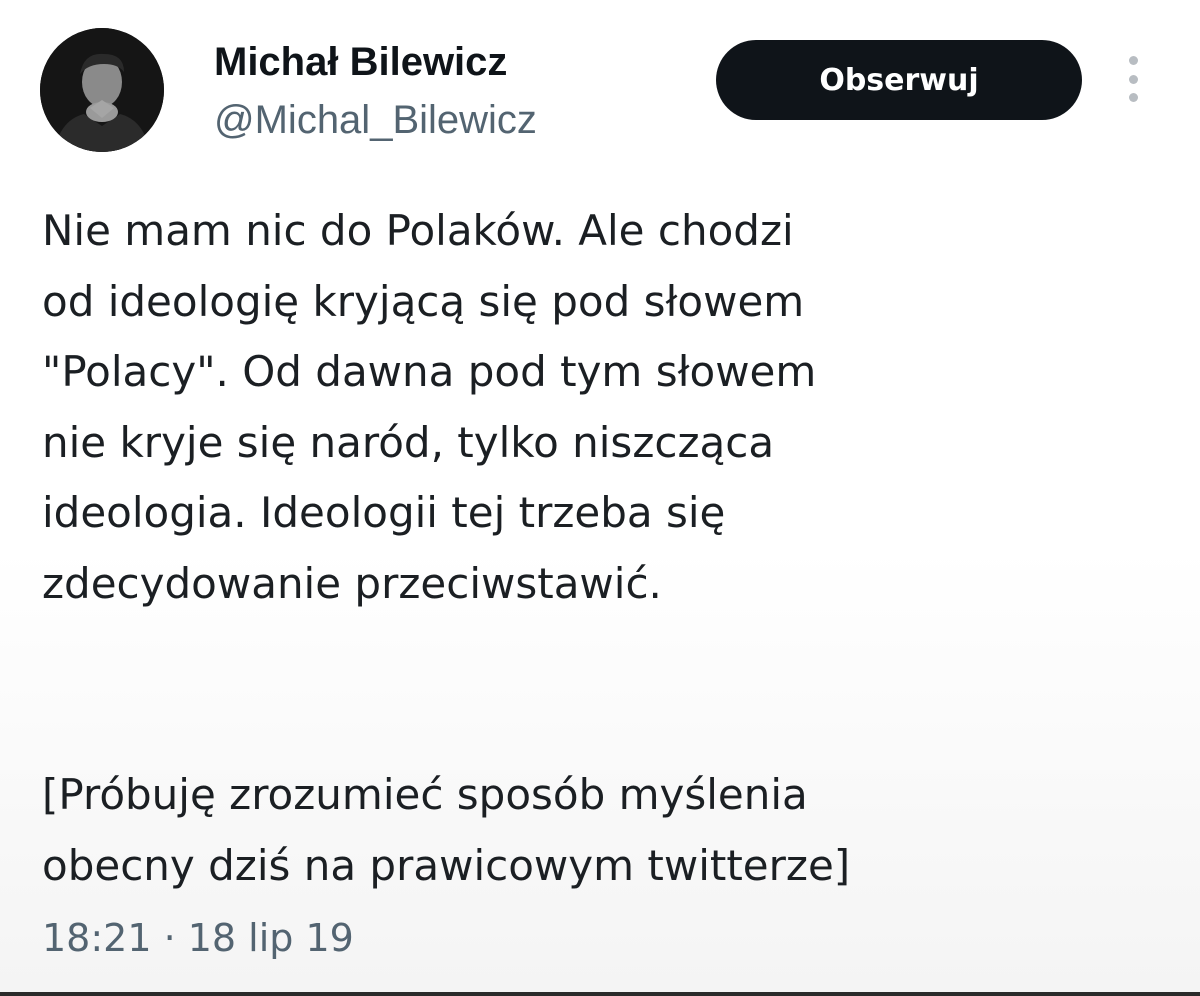 The height and width of the screenshot is (996, 1200). Describe the element at coordinates (375, 120) in the screenshot. I see `author-handle: @Michal_Bilewicz` at that location.